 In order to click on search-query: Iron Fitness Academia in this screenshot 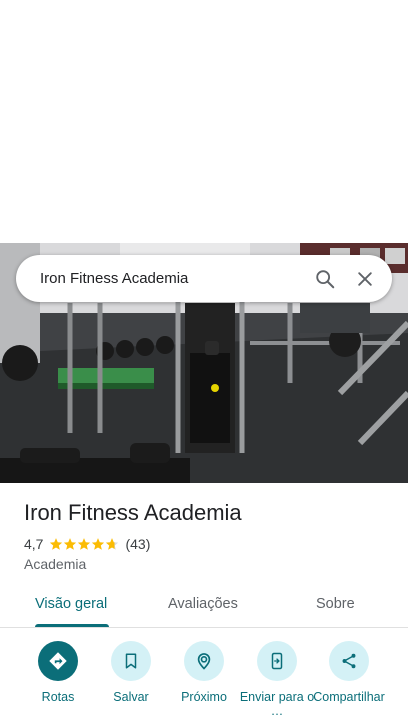, I will do `click(164, 278)`.